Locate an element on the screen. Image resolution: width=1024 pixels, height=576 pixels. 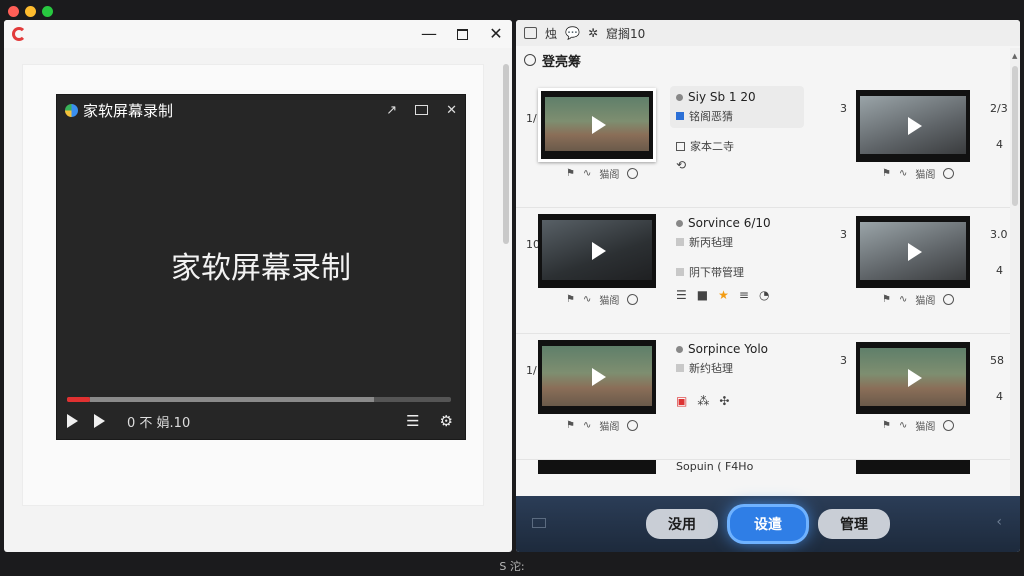
recording-info: Siy Sb 1 20 铭阁恶猜 家本二寺 ⟲ is located at coordinates (737, 129).